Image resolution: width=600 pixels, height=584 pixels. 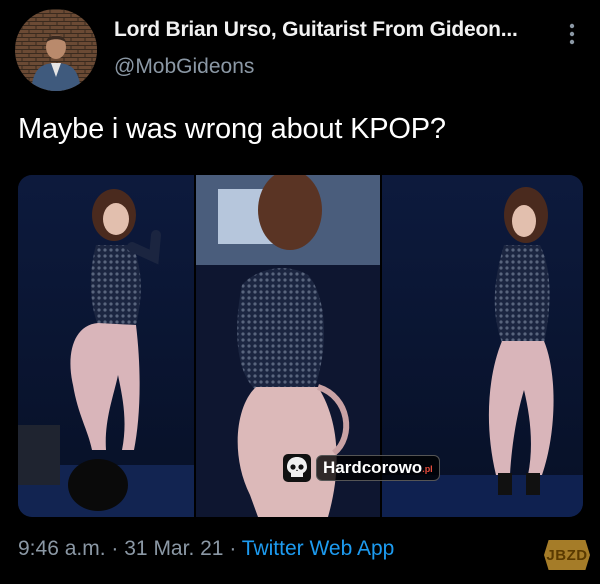 What do you see at coordinates (173, 548) in the screenshot?
I see `tweet-date: 31 Mar. 21` at bounding box center [173, 548].